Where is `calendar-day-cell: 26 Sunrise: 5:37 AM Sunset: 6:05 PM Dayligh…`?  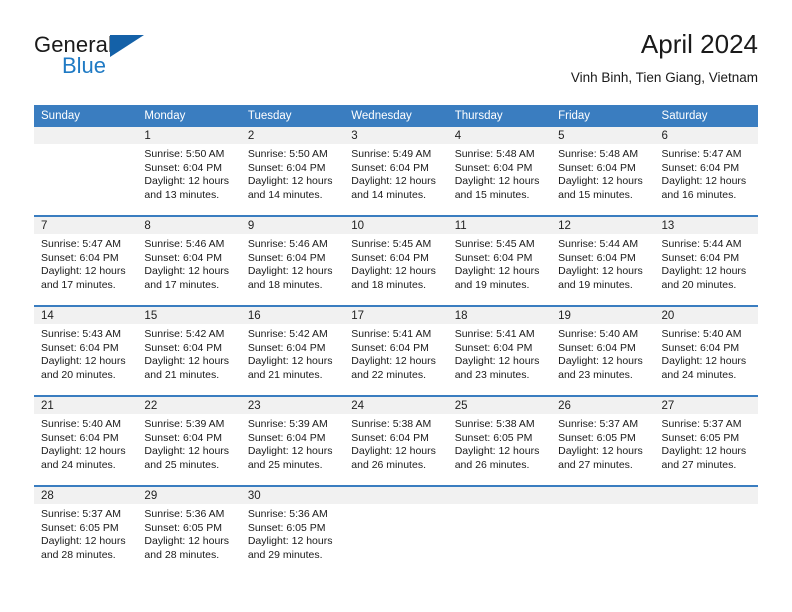
calendar-day-cell: 26 Sunrise: 5:37 AM Sunset: 6:05 PM Dayligh… is located at coordinates (603, 440).